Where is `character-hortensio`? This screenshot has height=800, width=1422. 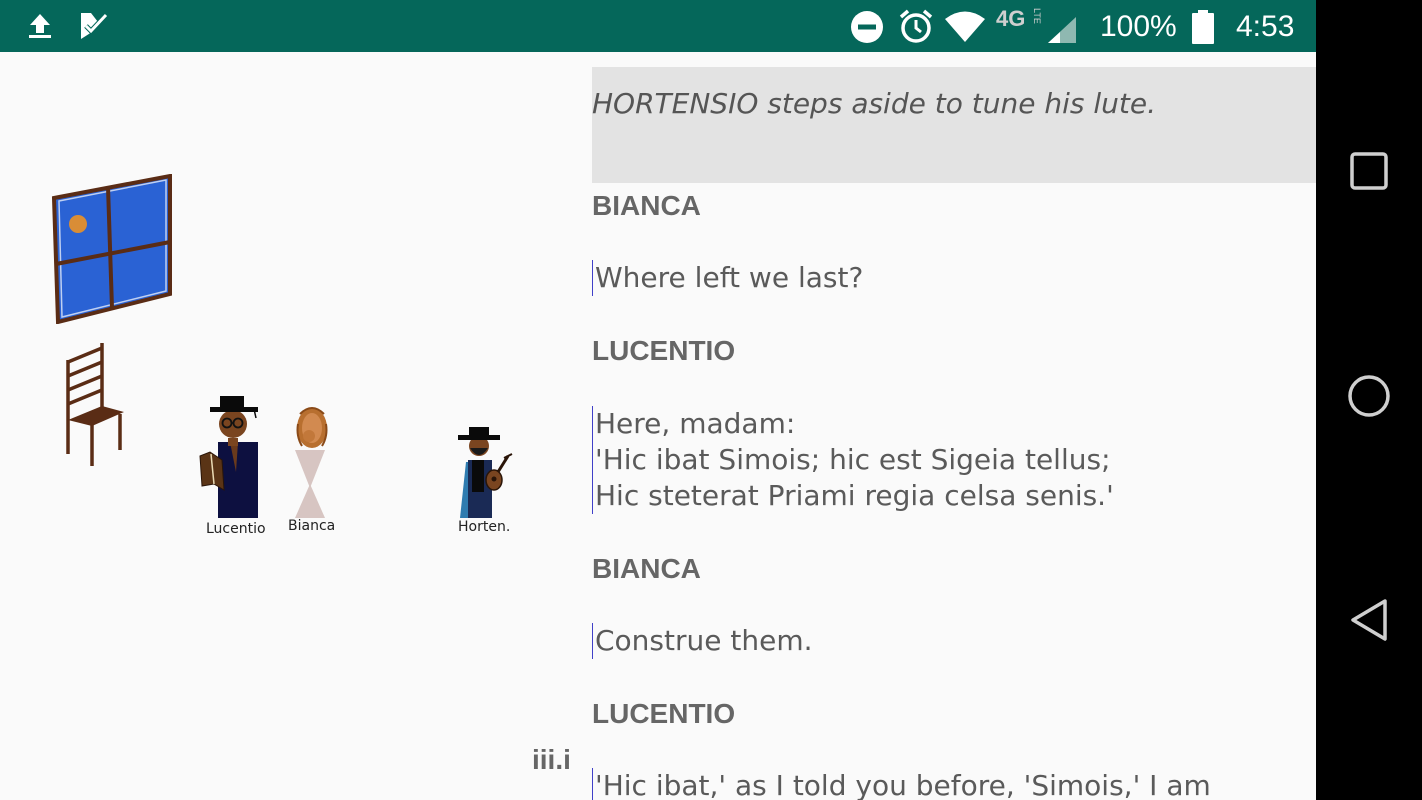
character-hortensio is located at coordinates (485, 473).